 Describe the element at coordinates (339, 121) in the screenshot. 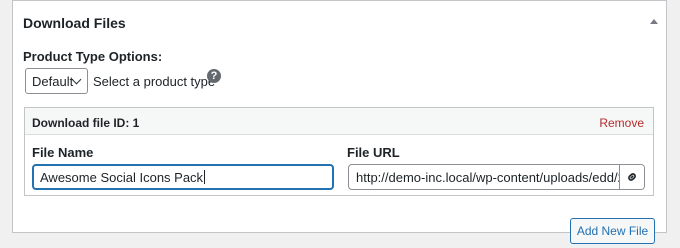

I see `download-file-header: Download file ID: 1 Remove` at that location.